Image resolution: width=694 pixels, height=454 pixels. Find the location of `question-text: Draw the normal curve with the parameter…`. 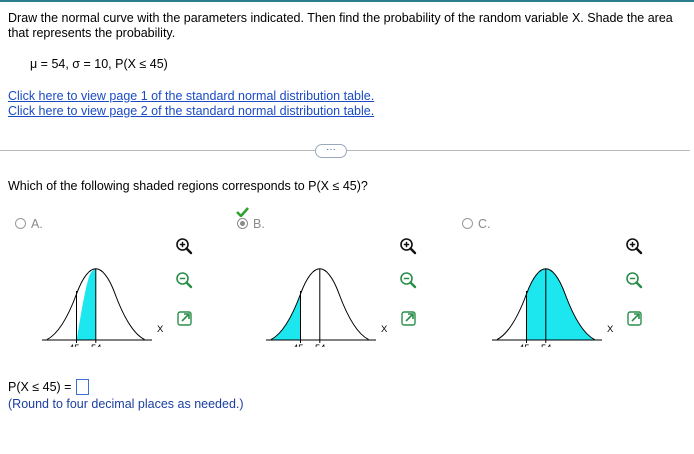

question-text: Draw the normal curve with the parameter… is located at coordinates (340, 25).